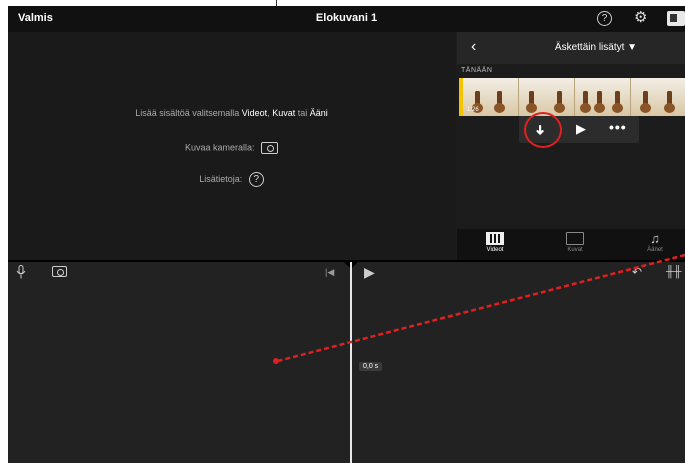  I want to click on microphone-icon, so click(21, 273).